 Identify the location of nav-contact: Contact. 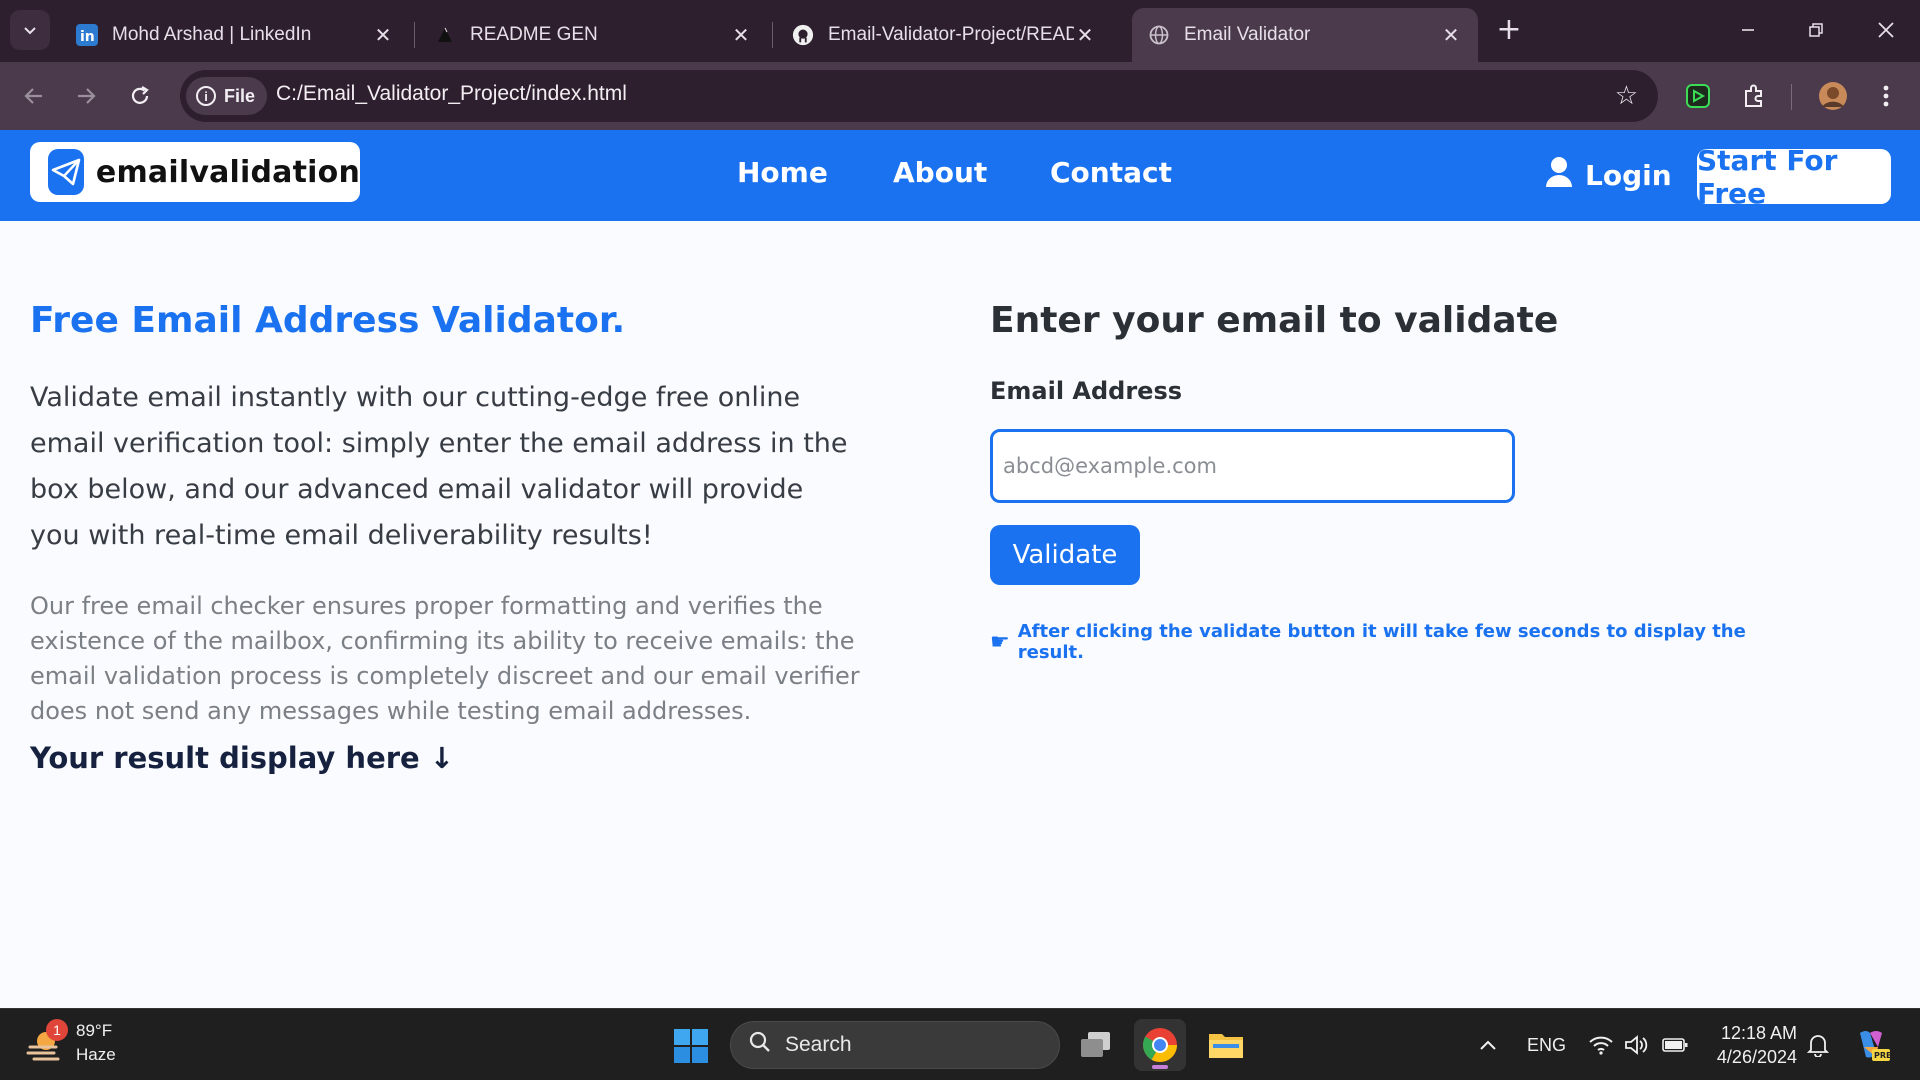
(1111, 172).